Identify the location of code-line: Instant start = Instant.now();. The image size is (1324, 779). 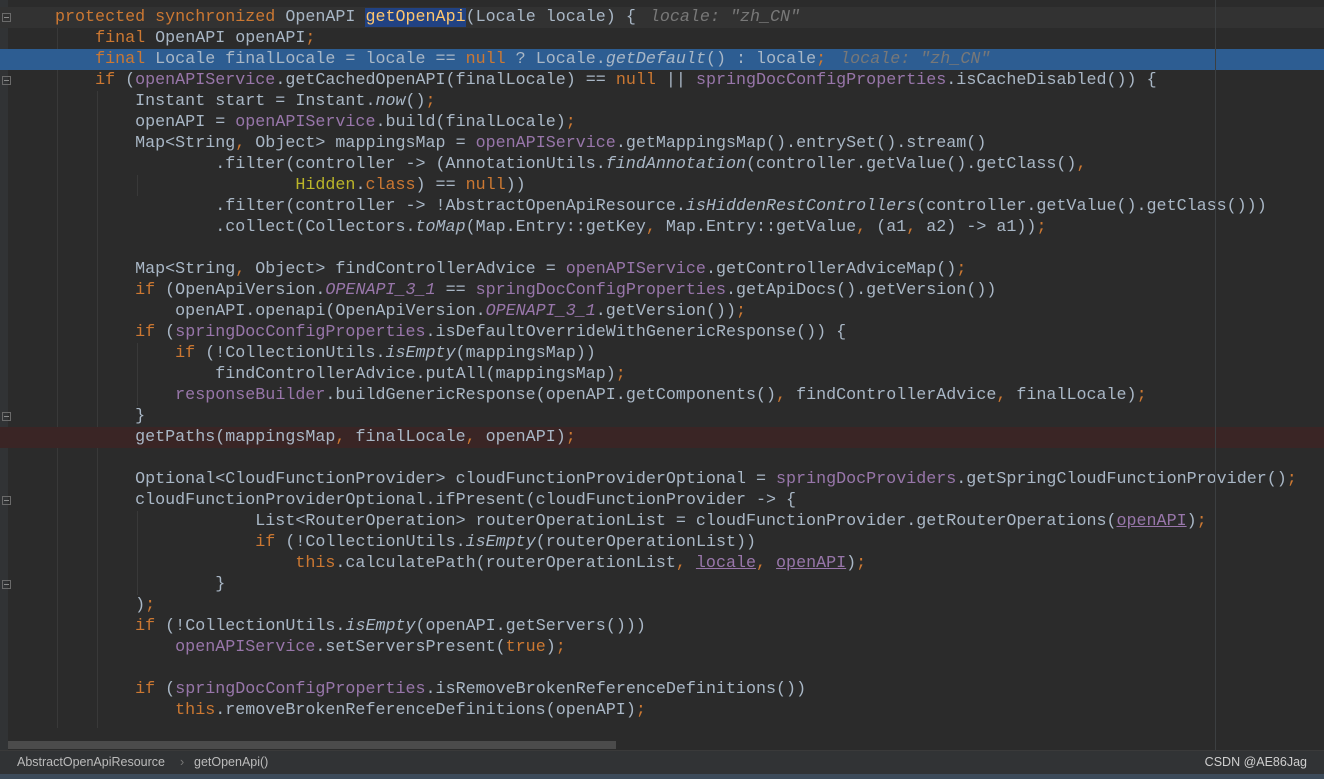
(662, 101).